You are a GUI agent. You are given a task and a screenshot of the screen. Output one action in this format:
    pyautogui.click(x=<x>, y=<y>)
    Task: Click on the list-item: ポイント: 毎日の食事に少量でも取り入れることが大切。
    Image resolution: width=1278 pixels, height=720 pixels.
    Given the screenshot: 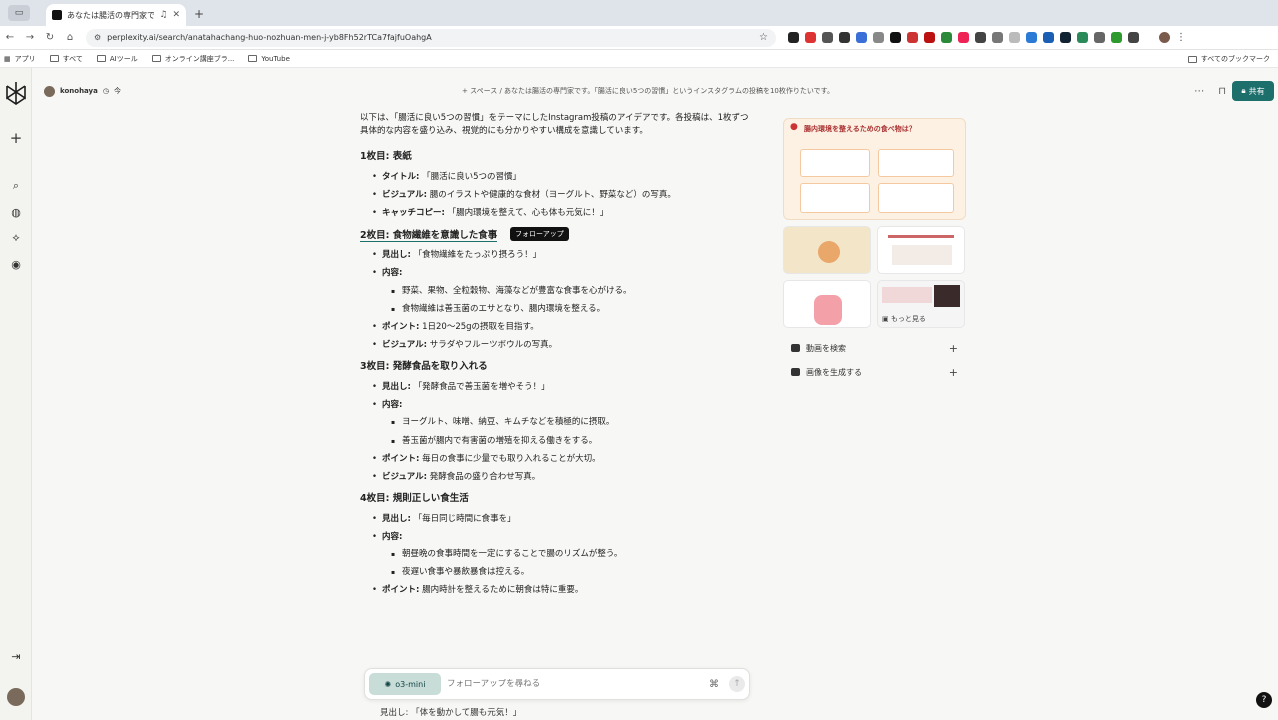 What is the action you would take?
    pyautogui.click(x=564, y=459)
    